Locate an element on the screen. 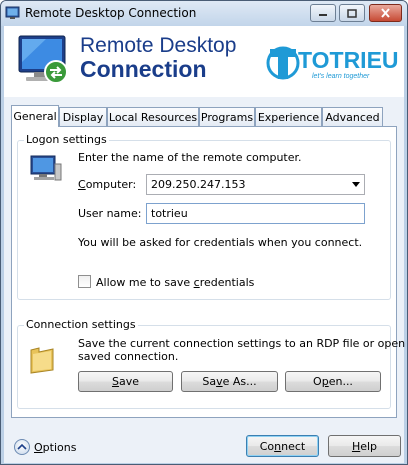 The height and width of the screenshot is (465, 408). username-field: totrieu is located at coordinates (255, 213).